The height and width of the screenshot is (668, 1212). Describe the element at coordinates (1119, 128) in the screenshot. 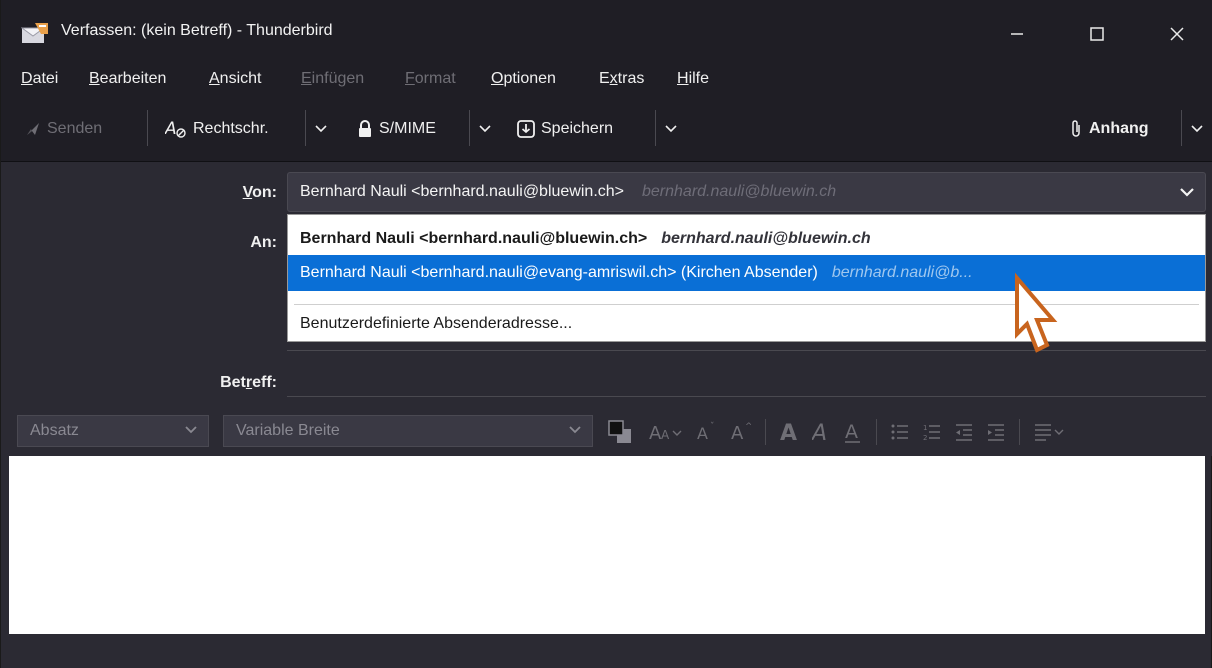

I see `attach-label: Anhang` at that location.